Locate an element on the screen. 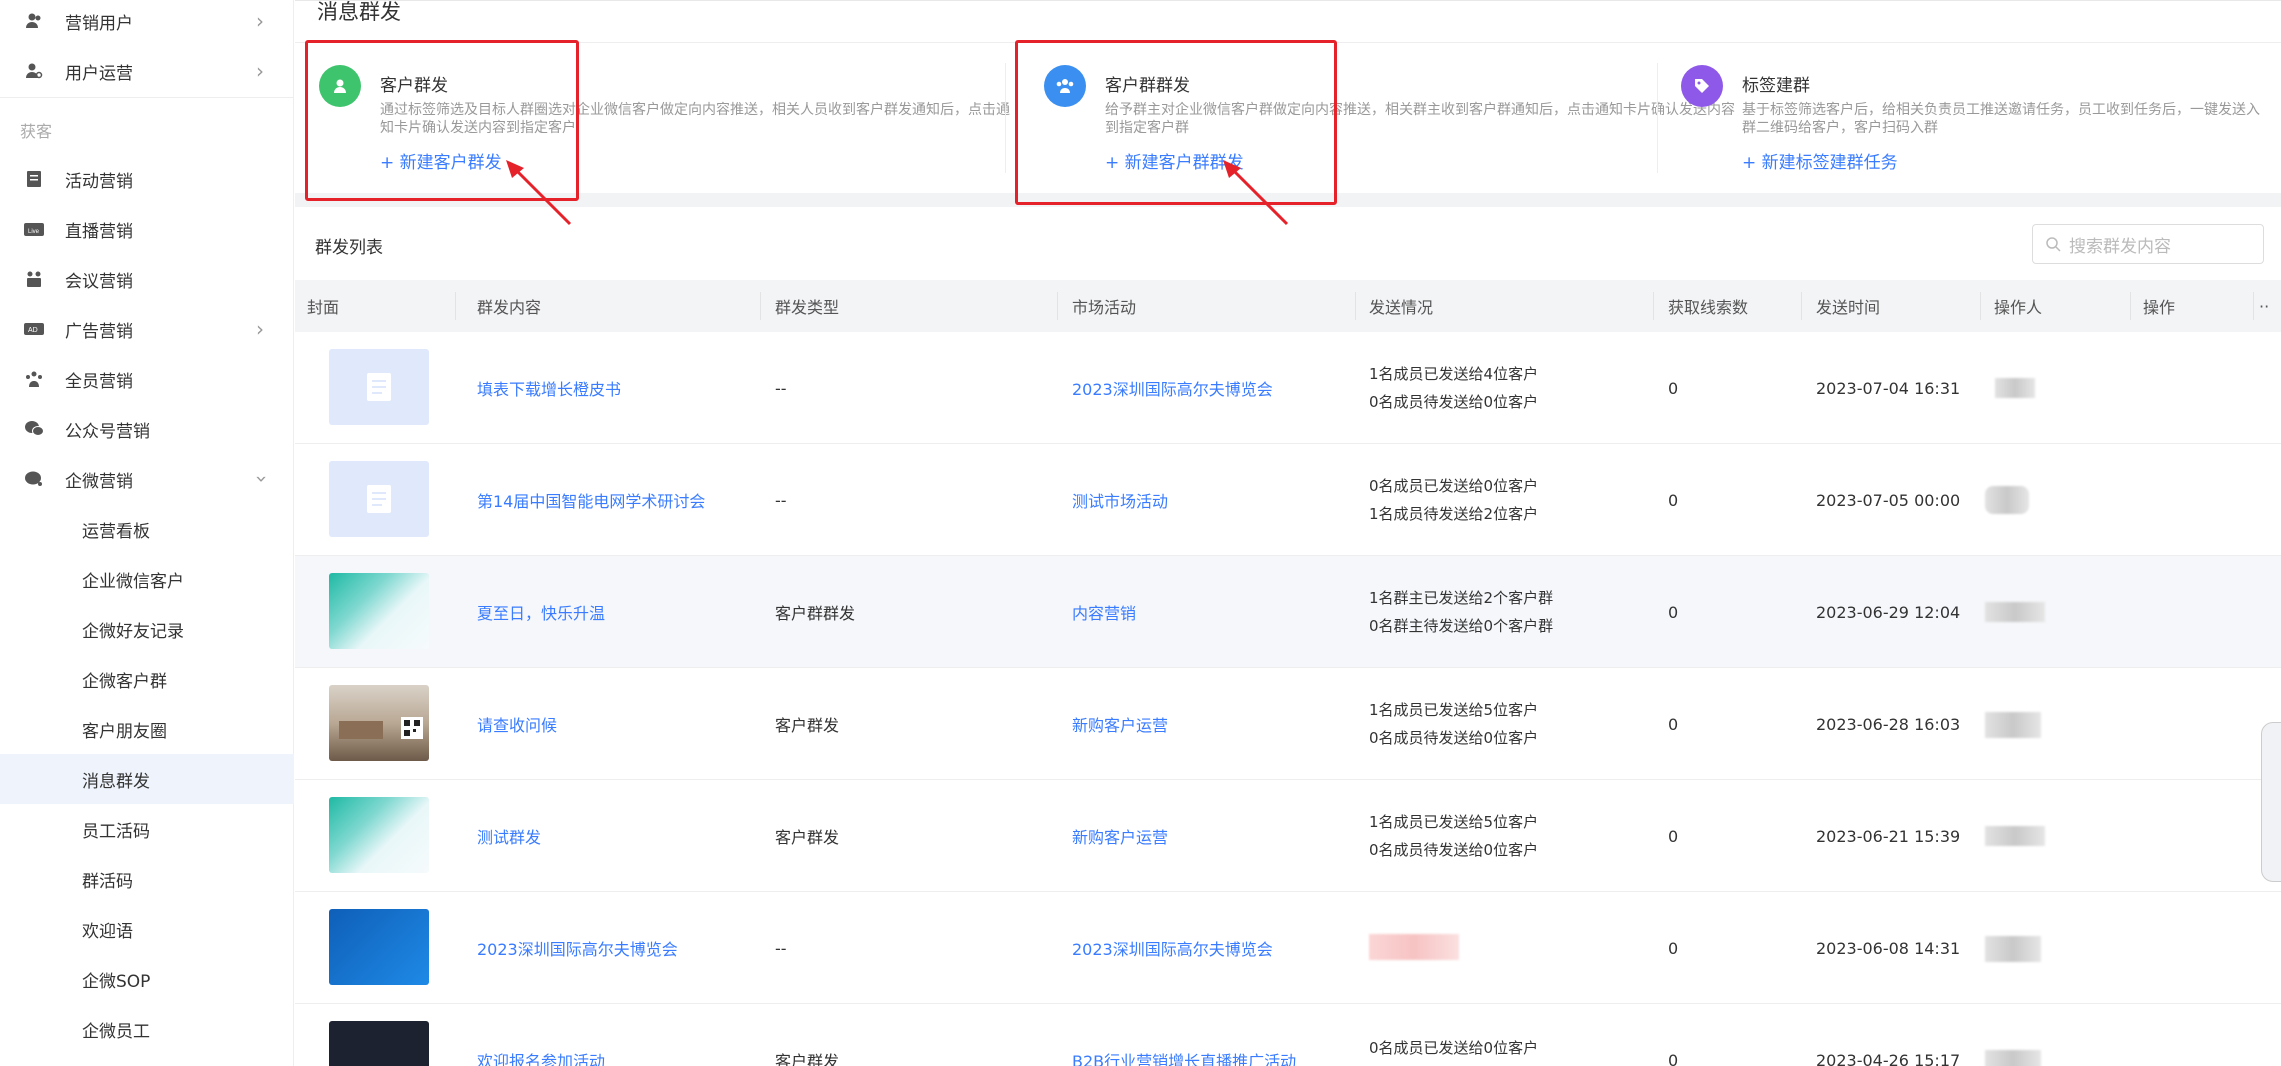 The height and width of the screenshot is (1066, 2281). sidebar-sub-item: 群活码 is located at coordinates (147, 879).